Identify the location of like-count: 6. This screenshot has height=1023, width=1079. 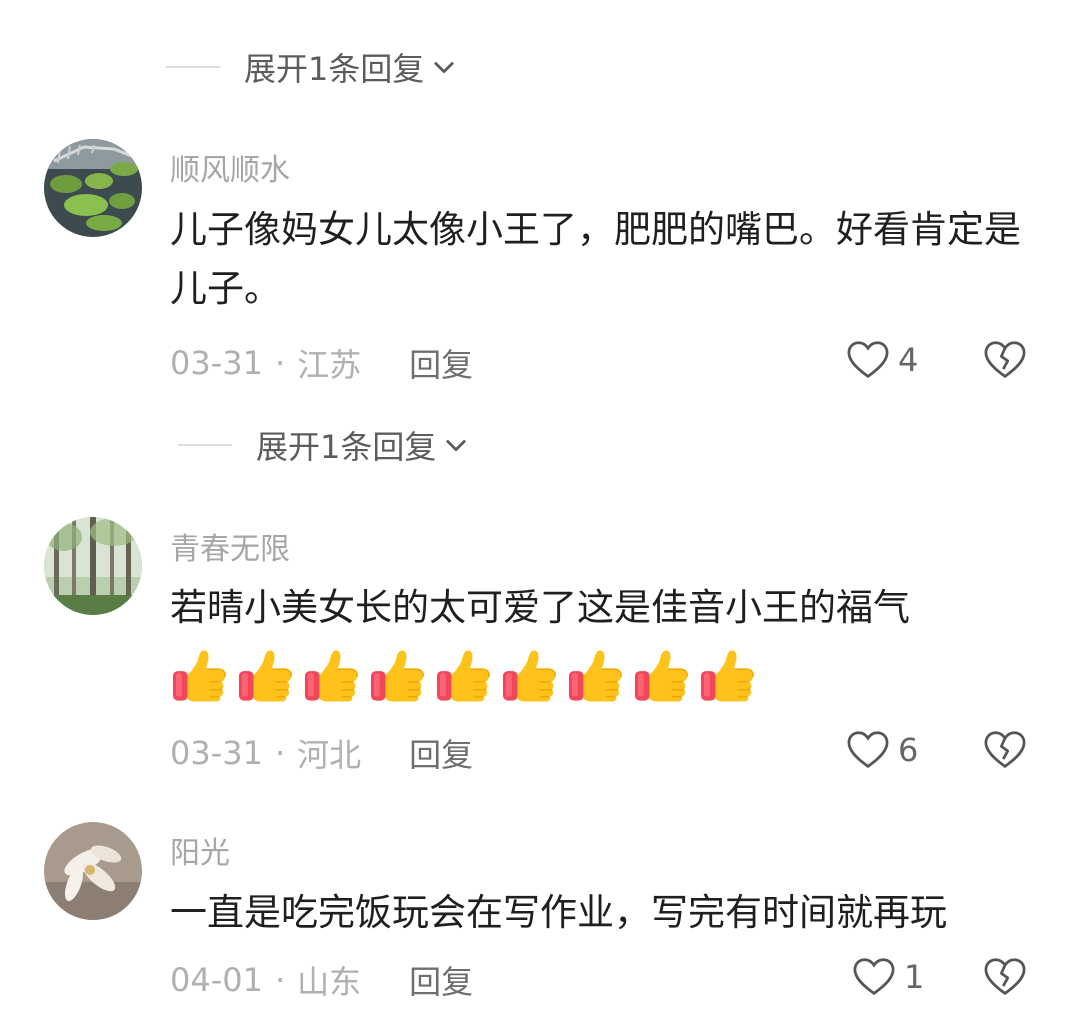
(908, 750).